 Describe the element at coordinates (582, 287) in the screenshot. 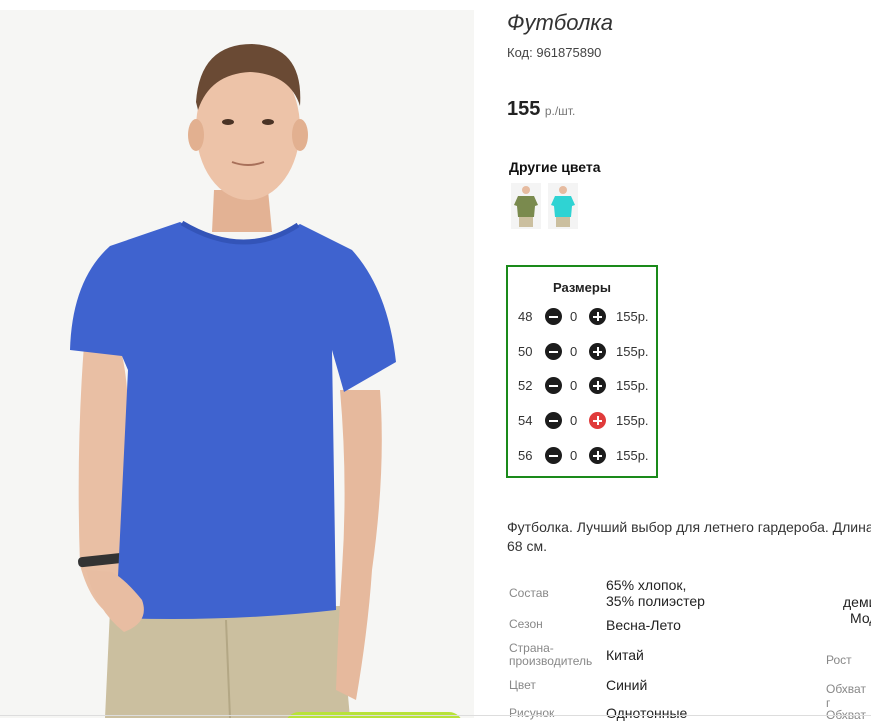

I see `sizes-title: Размеры` at that location.